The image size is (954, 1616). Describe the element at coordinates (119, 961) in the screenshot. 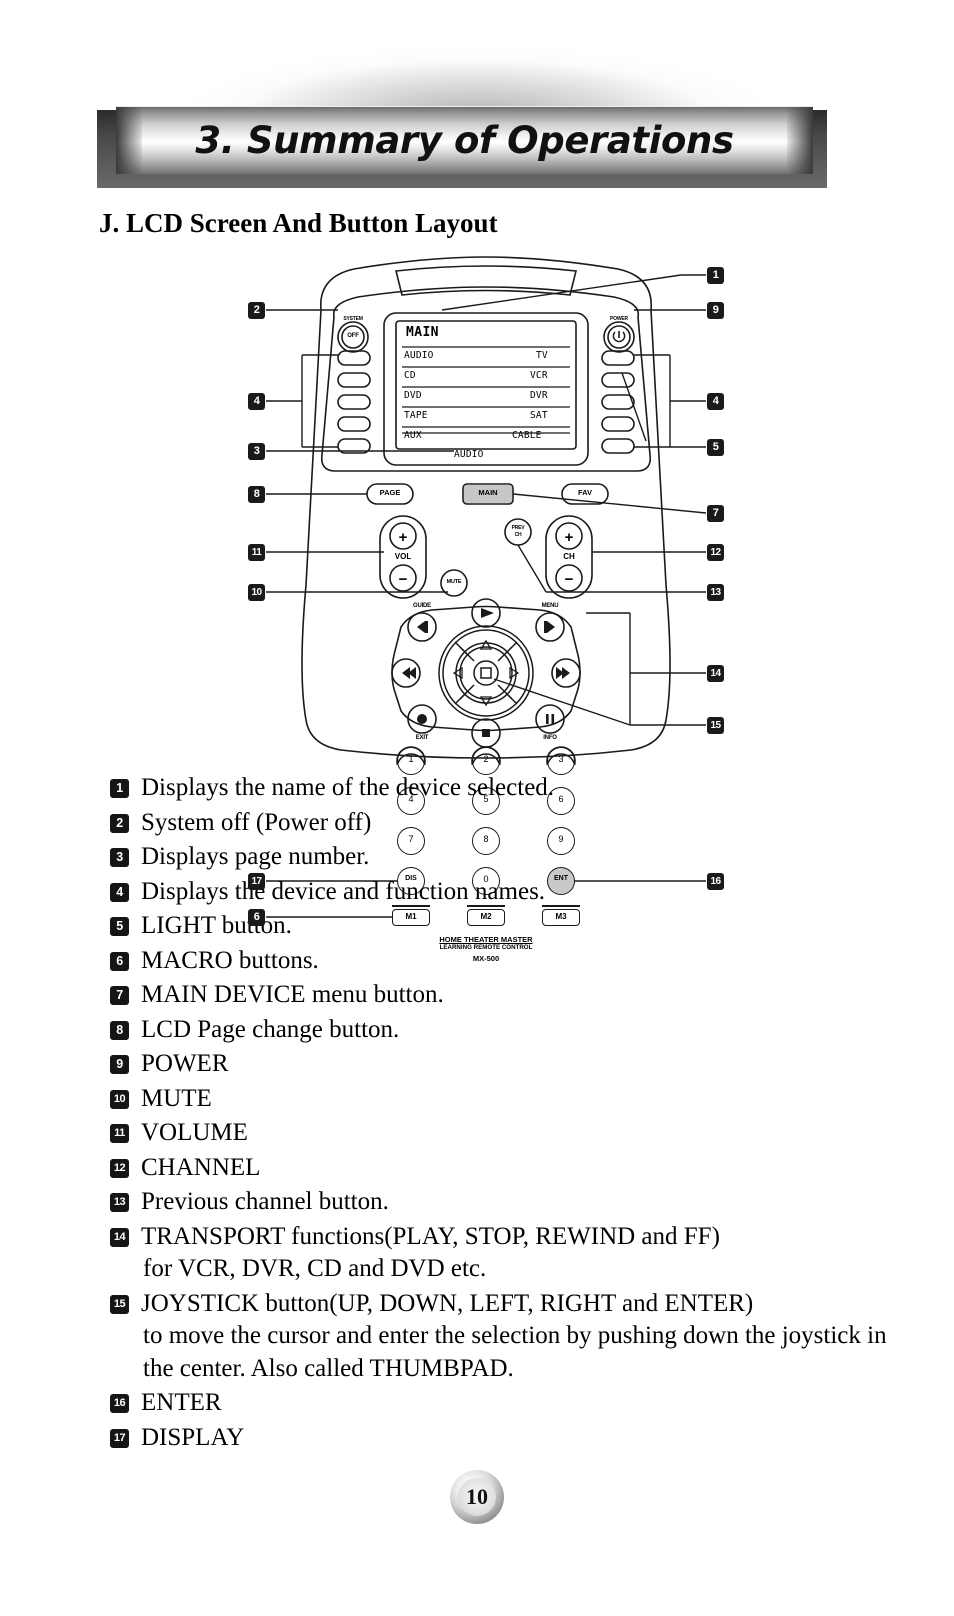

I see `legend-badge-6: 6` at that location.